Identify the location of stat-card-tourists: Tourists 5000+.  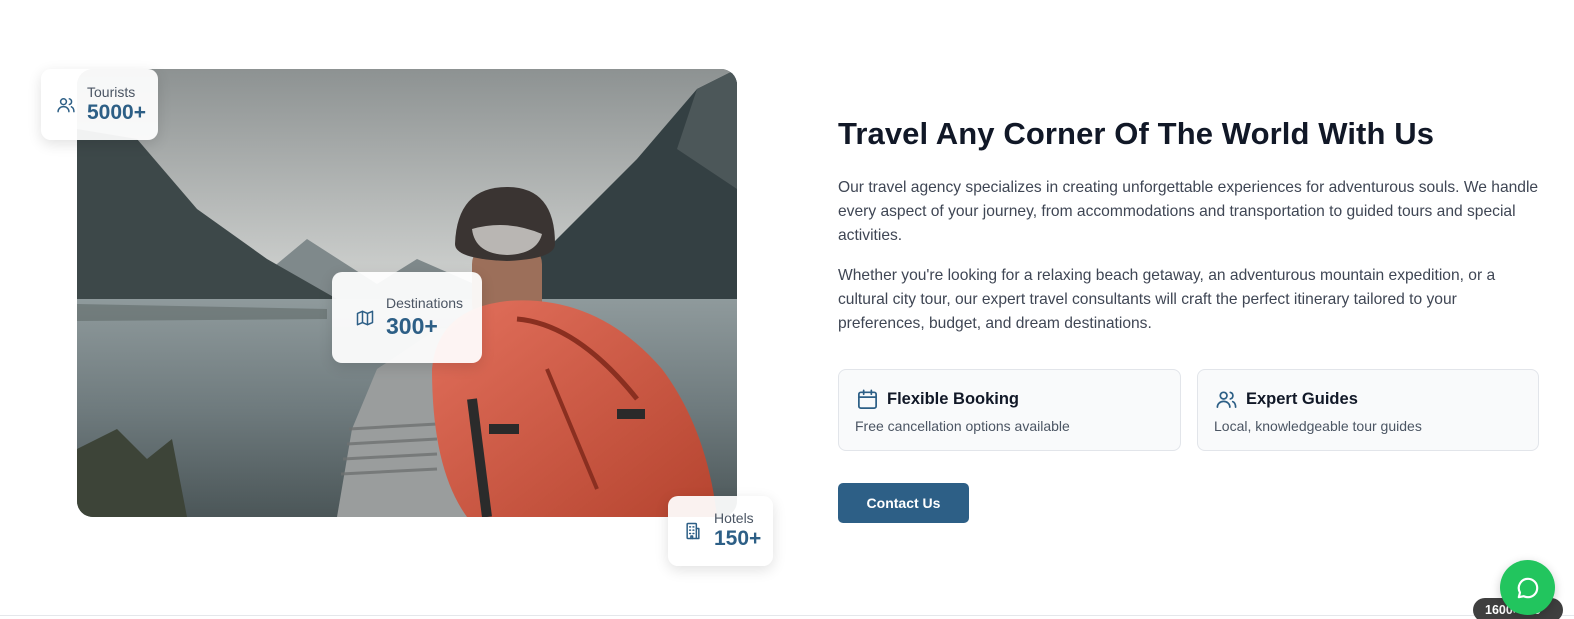
(99, 104).